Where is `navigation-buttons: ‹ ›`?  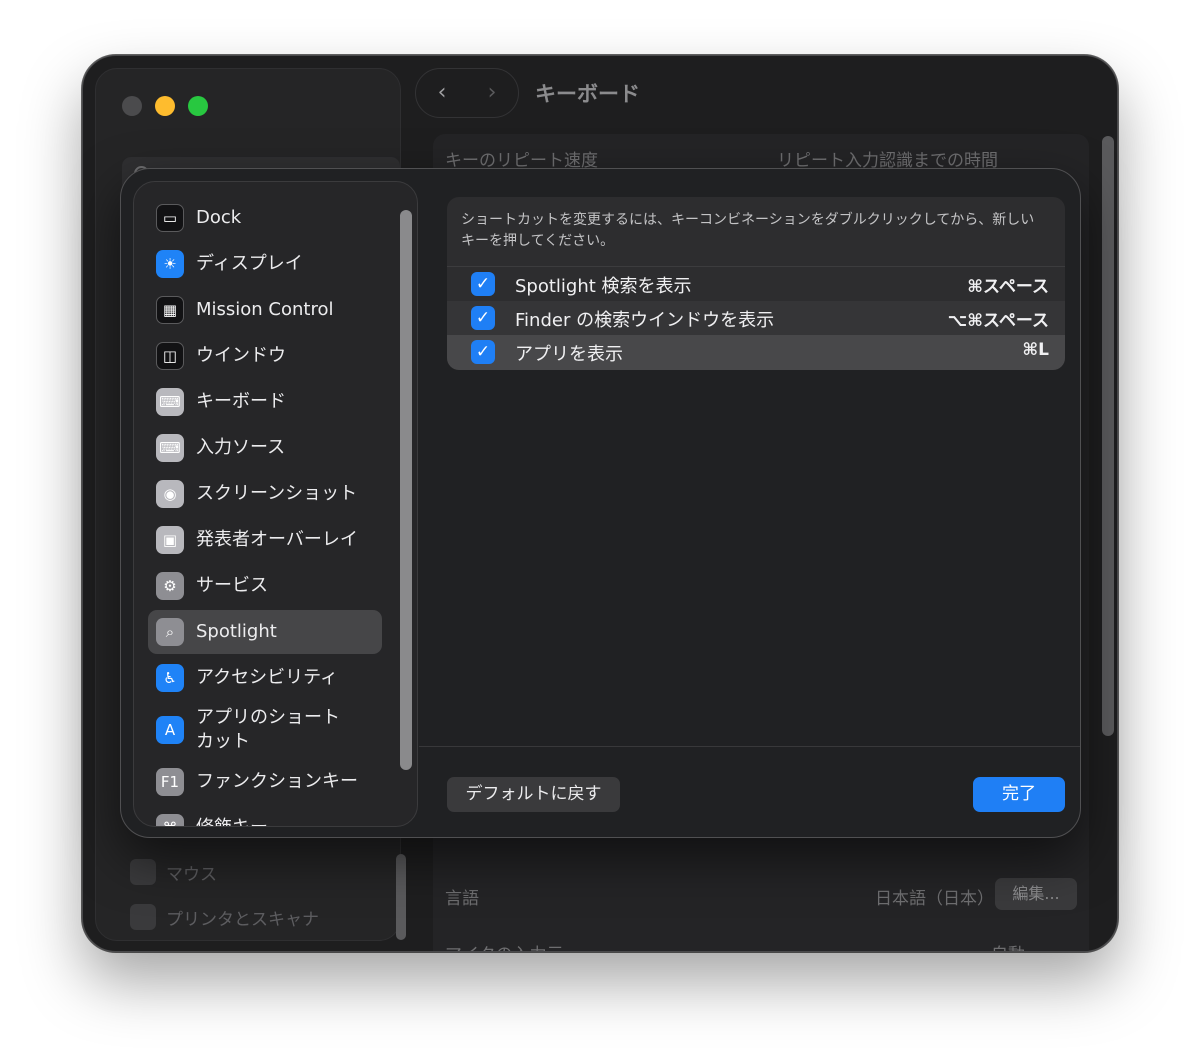
navigation-buttons: ‹ › is located at coordinates (467, 93).